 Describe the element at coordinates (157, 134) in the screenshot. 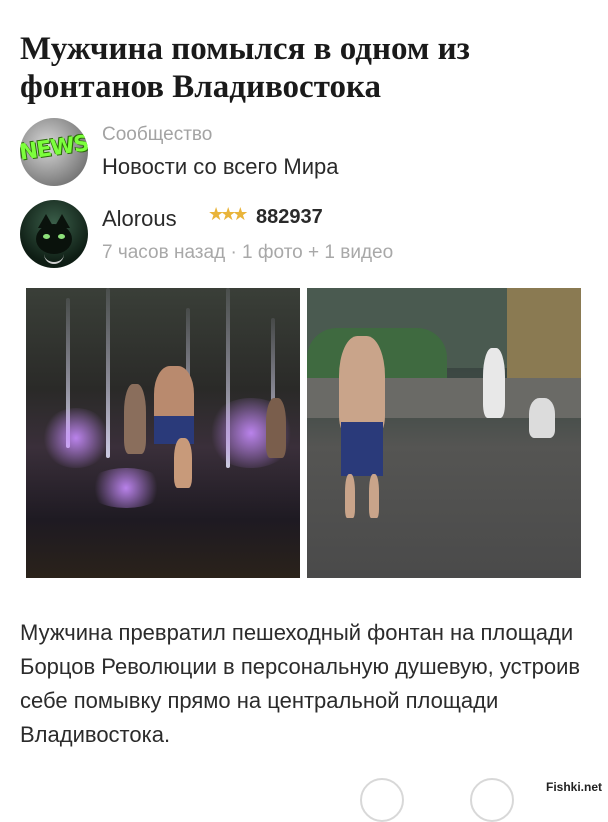

I see `community-label: Сообщество` at that location.